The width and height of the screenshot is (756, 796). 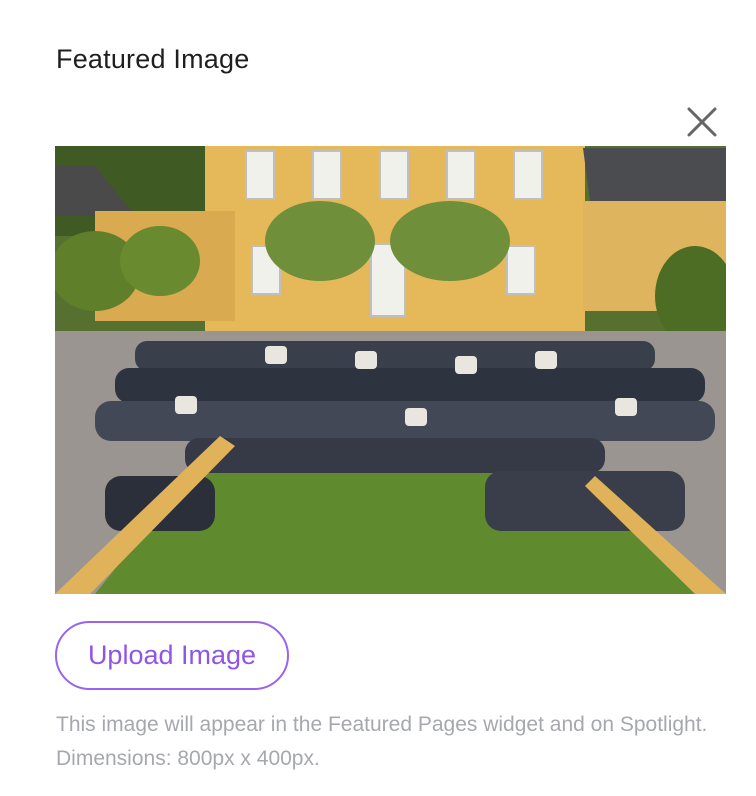 I want to click on section-title: Featured Image, so click(x=153, y=59).